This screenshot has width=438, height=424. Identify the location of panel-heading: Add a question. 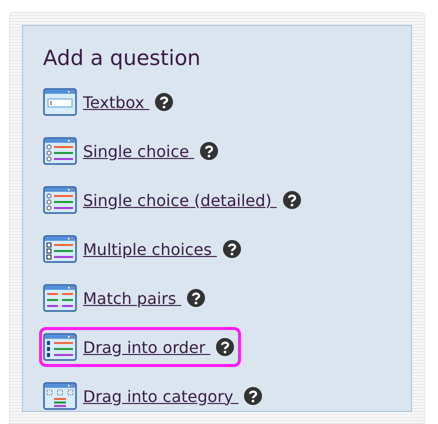
(122, 58).